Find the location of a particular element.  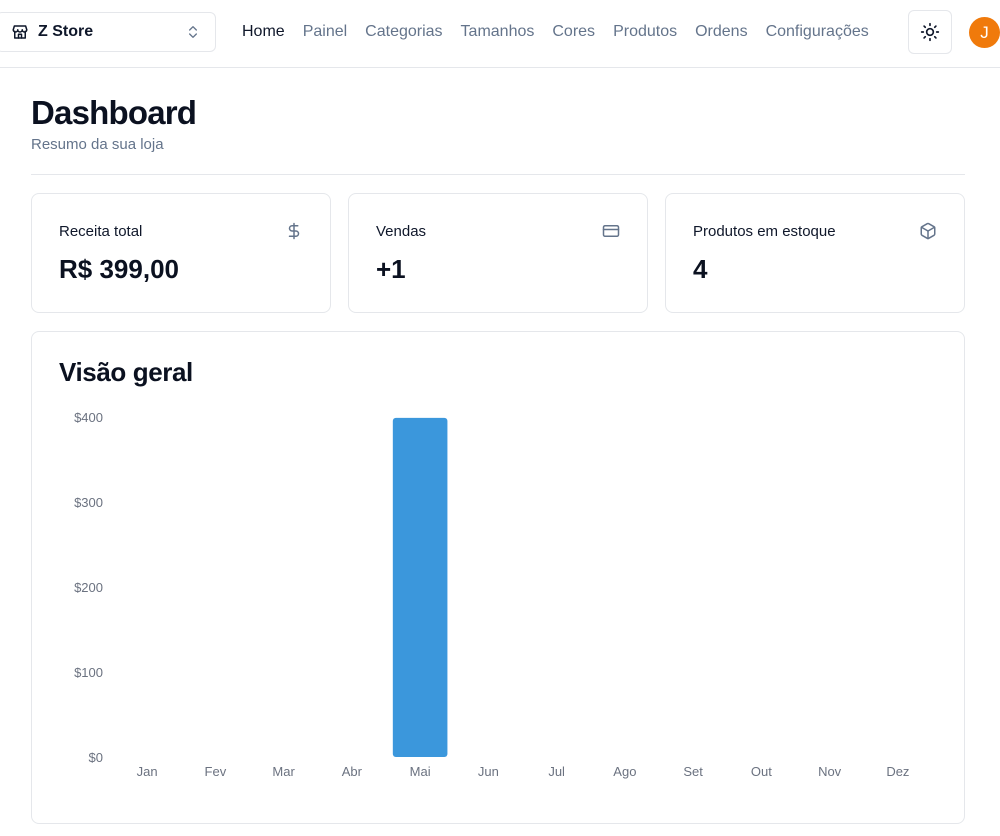

theme-toggle-button is located at coordinates (930, 32).